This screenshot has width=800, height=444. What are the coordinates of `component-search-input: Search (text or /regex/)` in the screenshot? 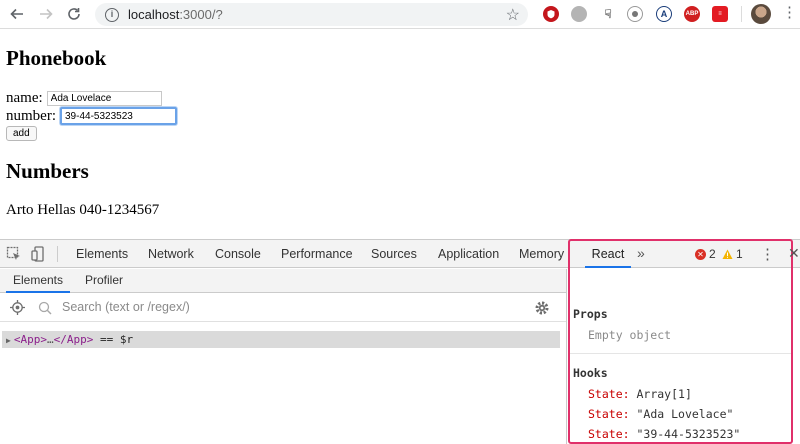 It's located at (126, 307).